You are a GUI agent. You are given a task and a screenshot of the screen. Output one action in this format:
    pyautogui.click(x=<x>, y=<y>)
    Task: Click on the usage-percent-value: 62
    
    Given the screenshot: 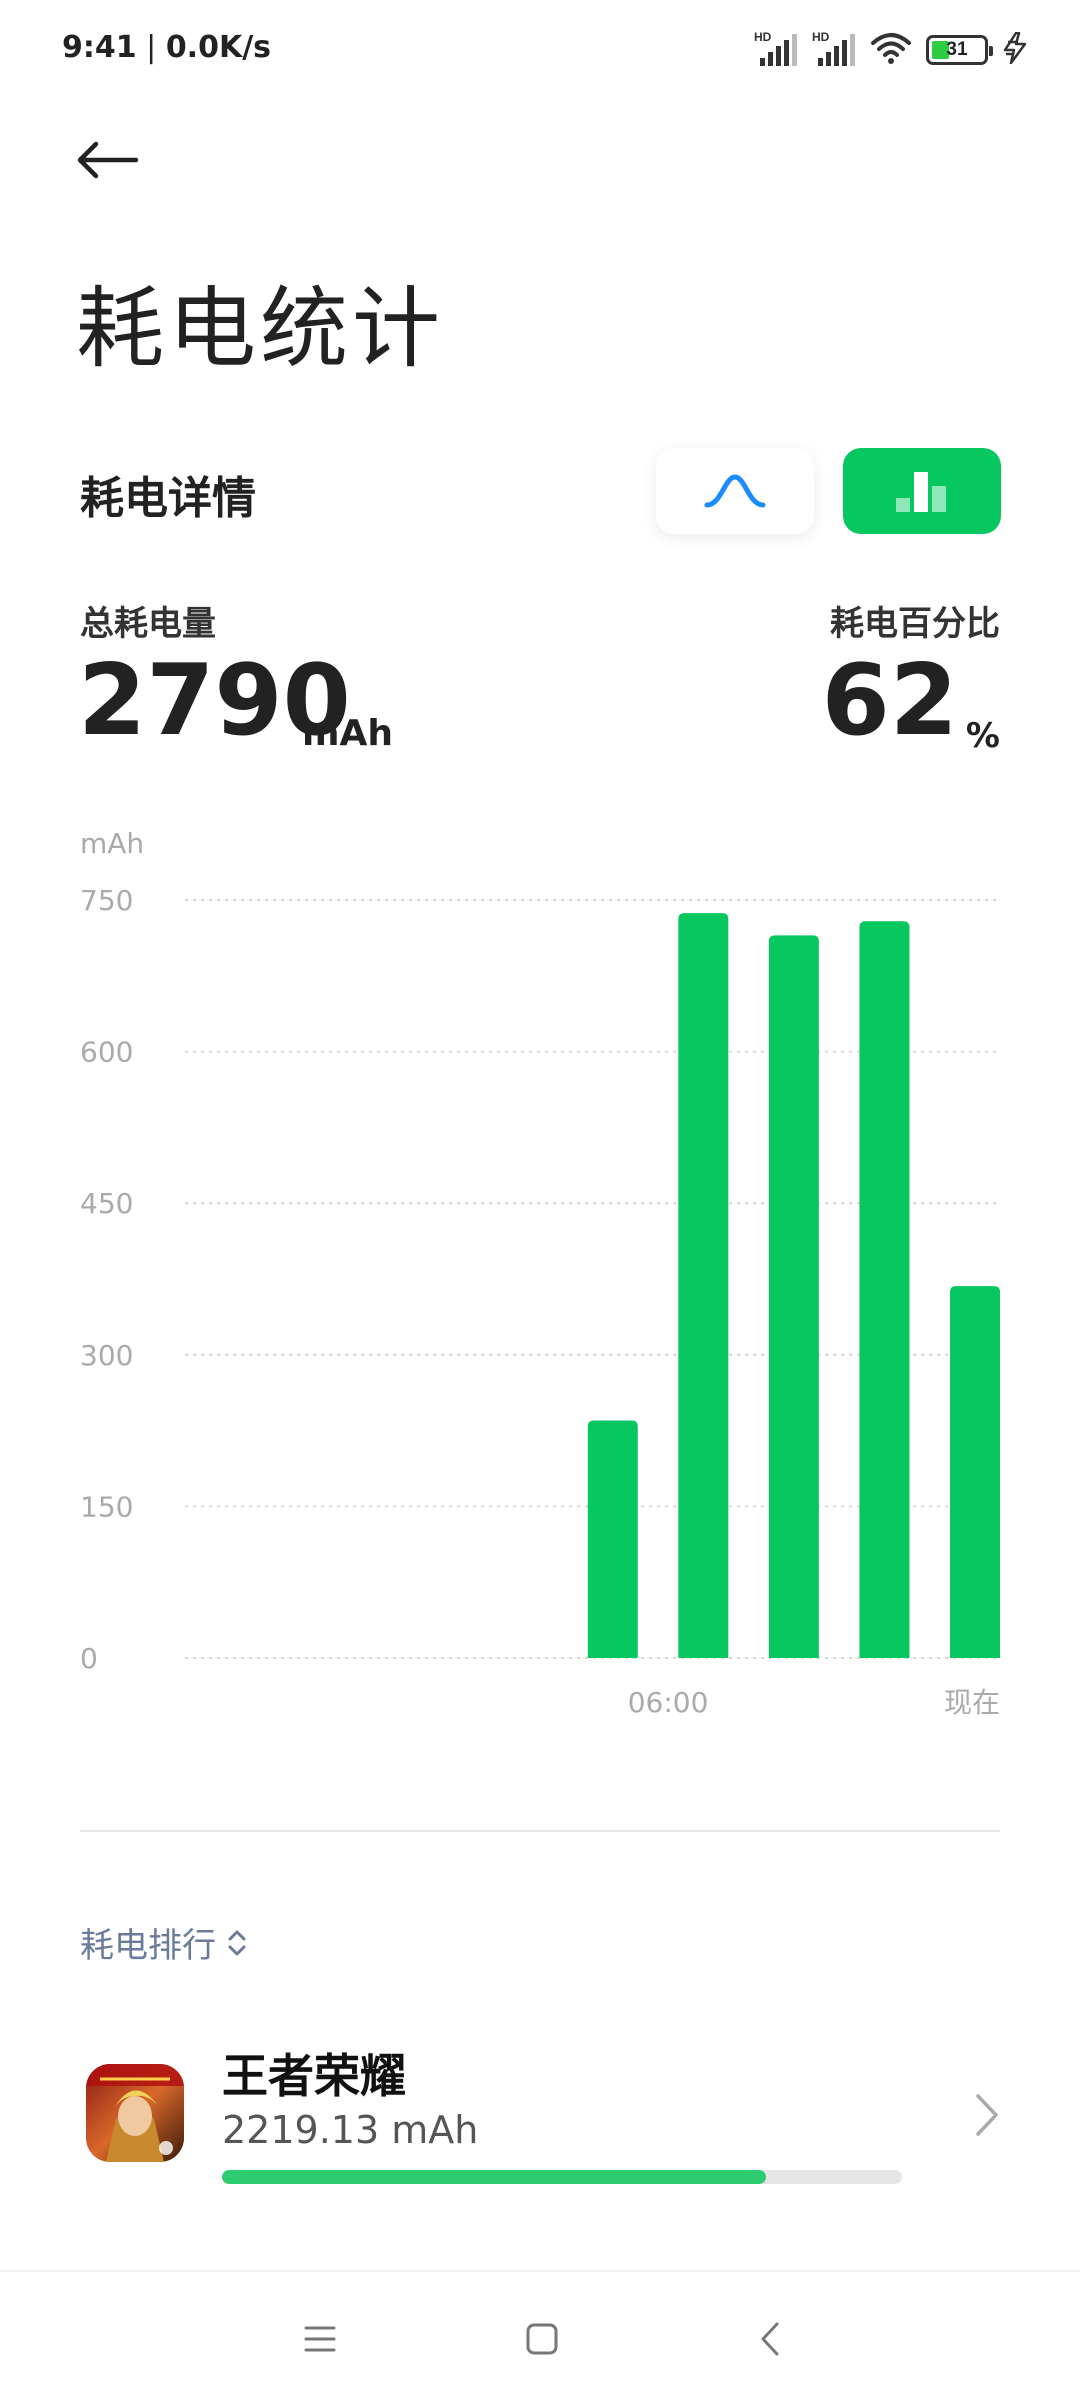 What is the action you would take?
    pyautogui.click(x=889, y=701)
    